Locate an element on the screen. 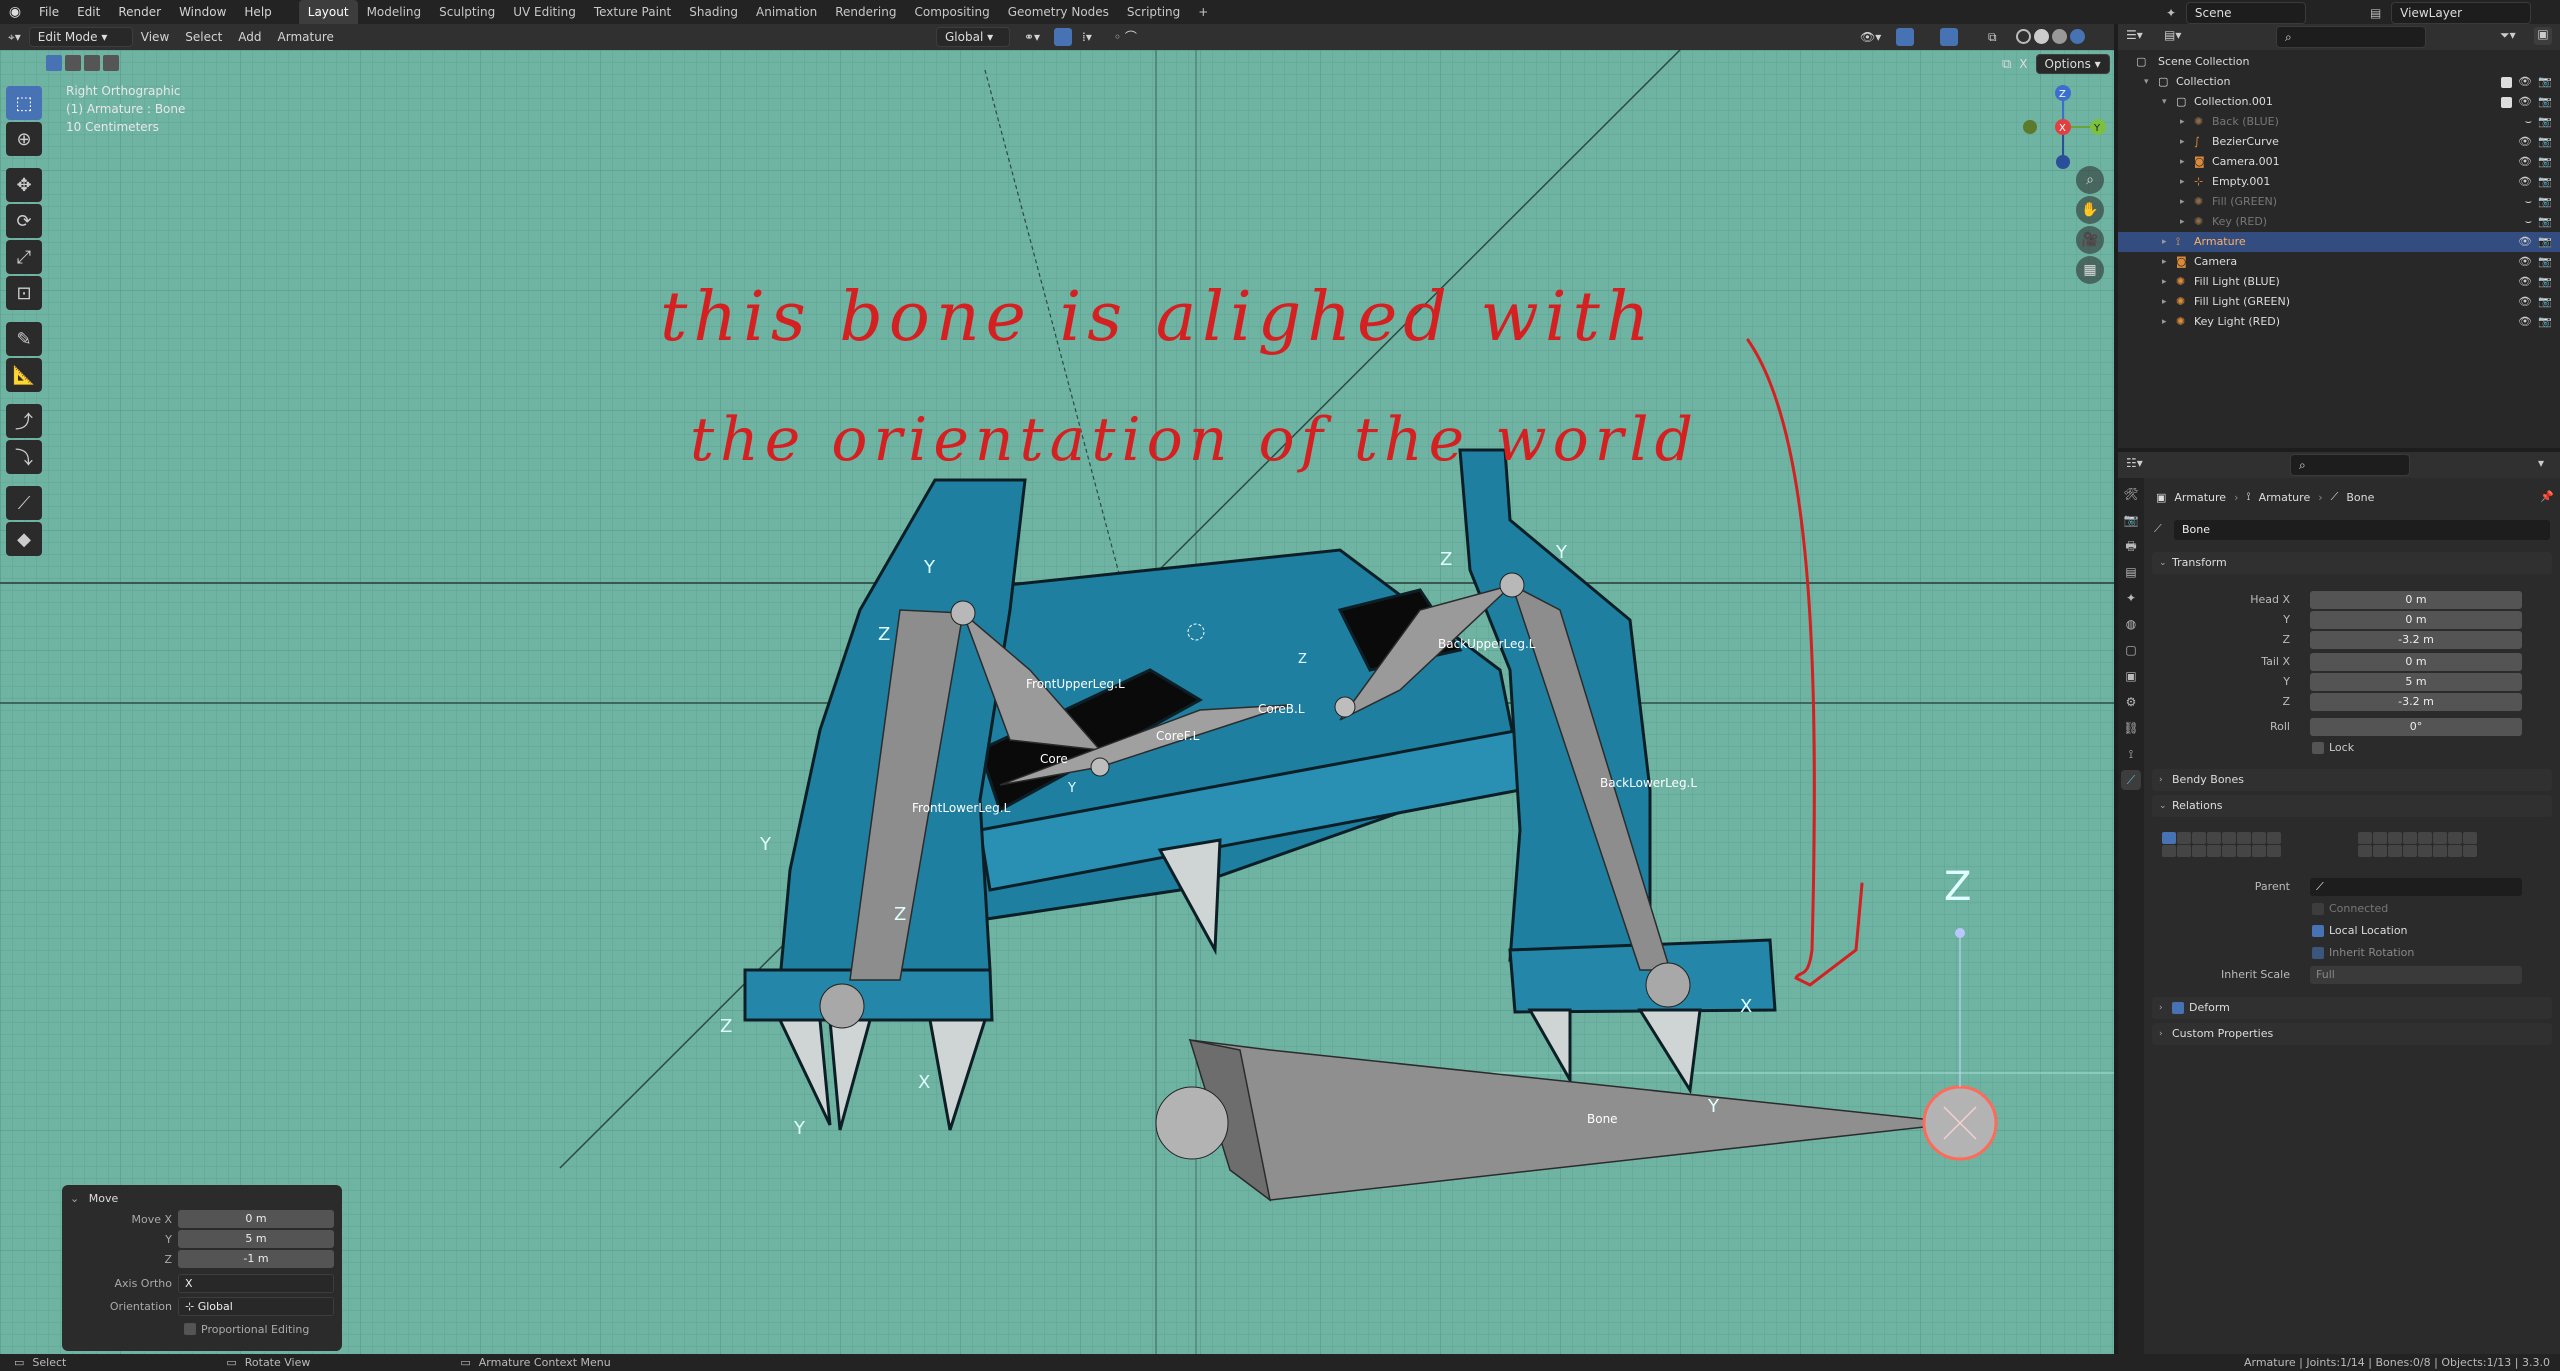  deform-panel-header: › Deform is located at coordinates (2352, 1008).